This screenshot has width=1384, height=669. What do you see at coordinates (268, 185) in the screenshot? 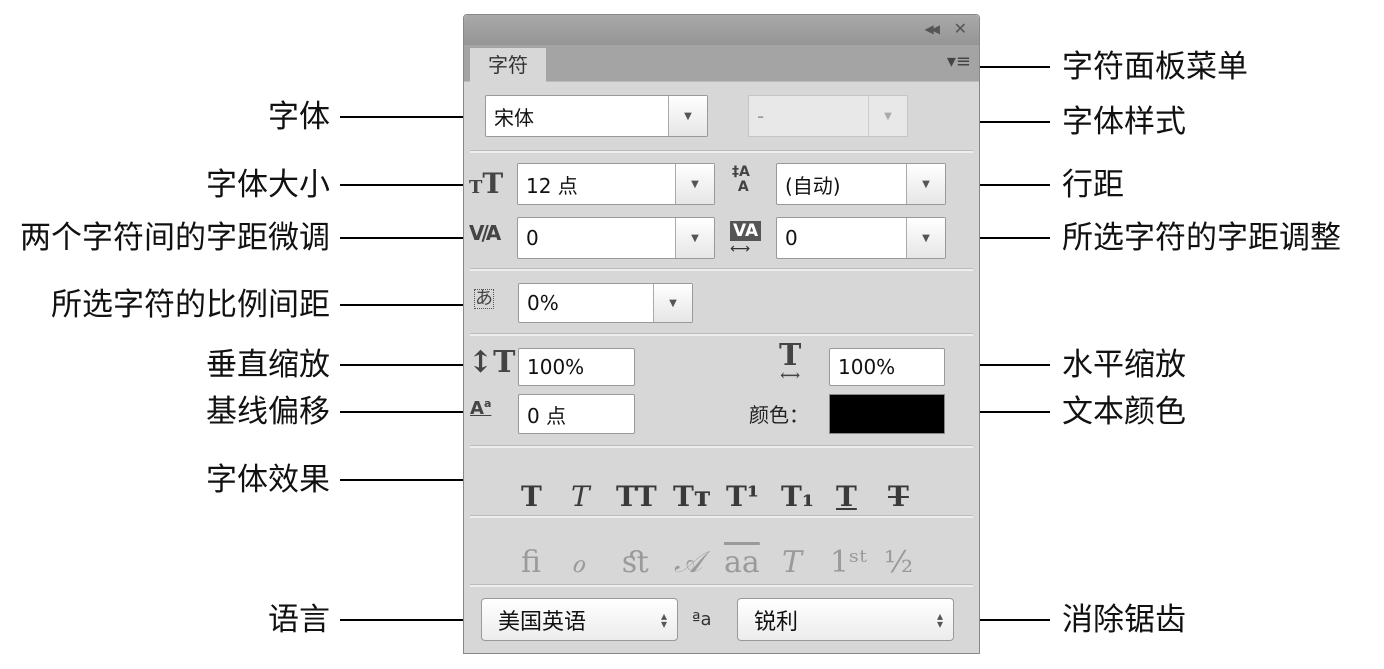
I see `callout-font-size: 字体大小` at bounding box center [268, 185].